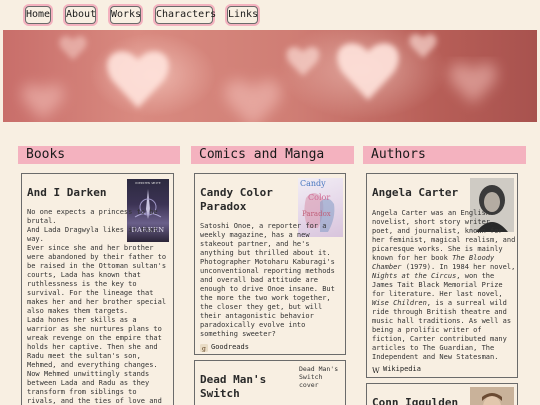  What do you see at coordinates (272, 155) in the screenshot?
I see `section-header-comics: Comics and Manga` at bounding box center [272, 155].